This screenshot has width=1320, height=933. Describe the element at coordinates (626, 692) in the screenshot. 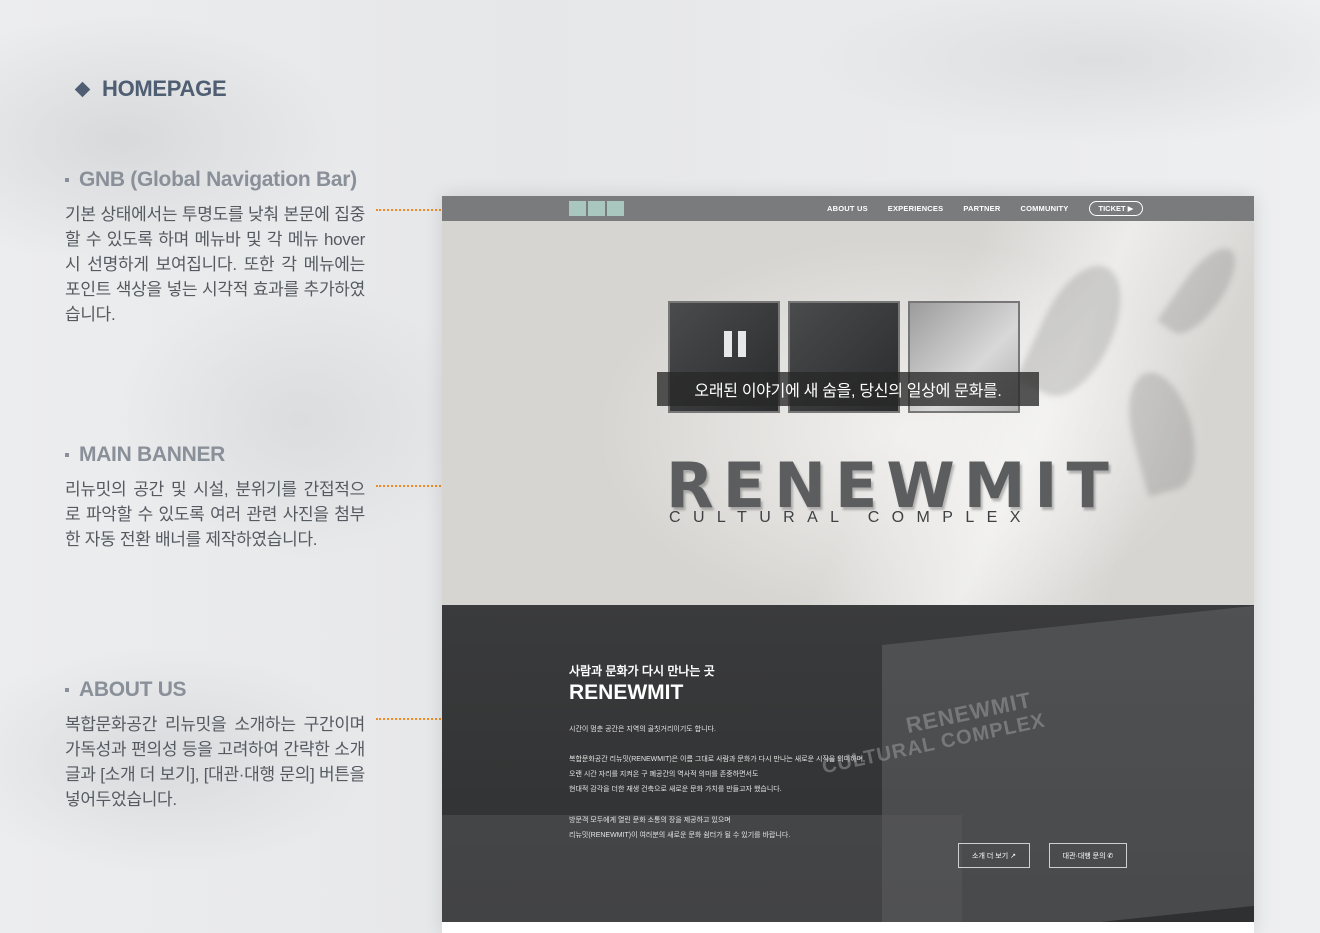

I see `about-title: RENEWMIT` at that location.